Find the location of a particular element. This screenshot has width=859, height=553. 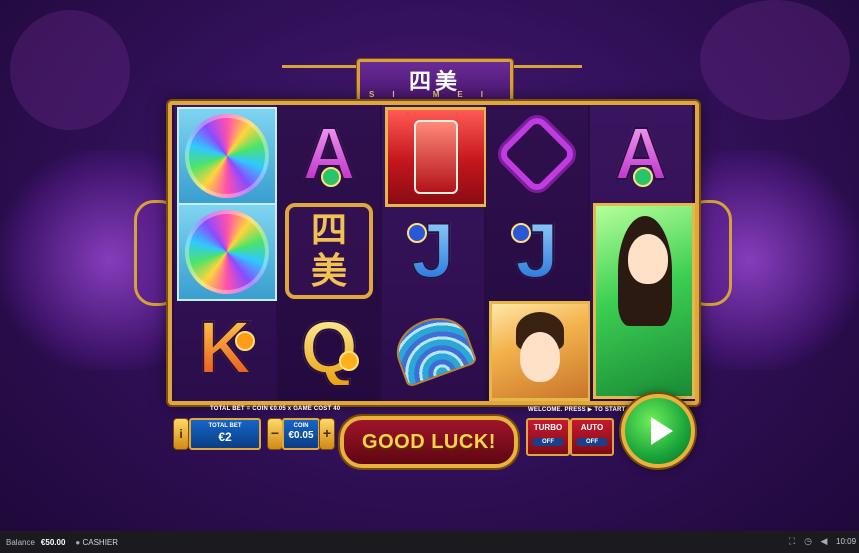

balance-label: Balance is located at coordinates (20, 542).